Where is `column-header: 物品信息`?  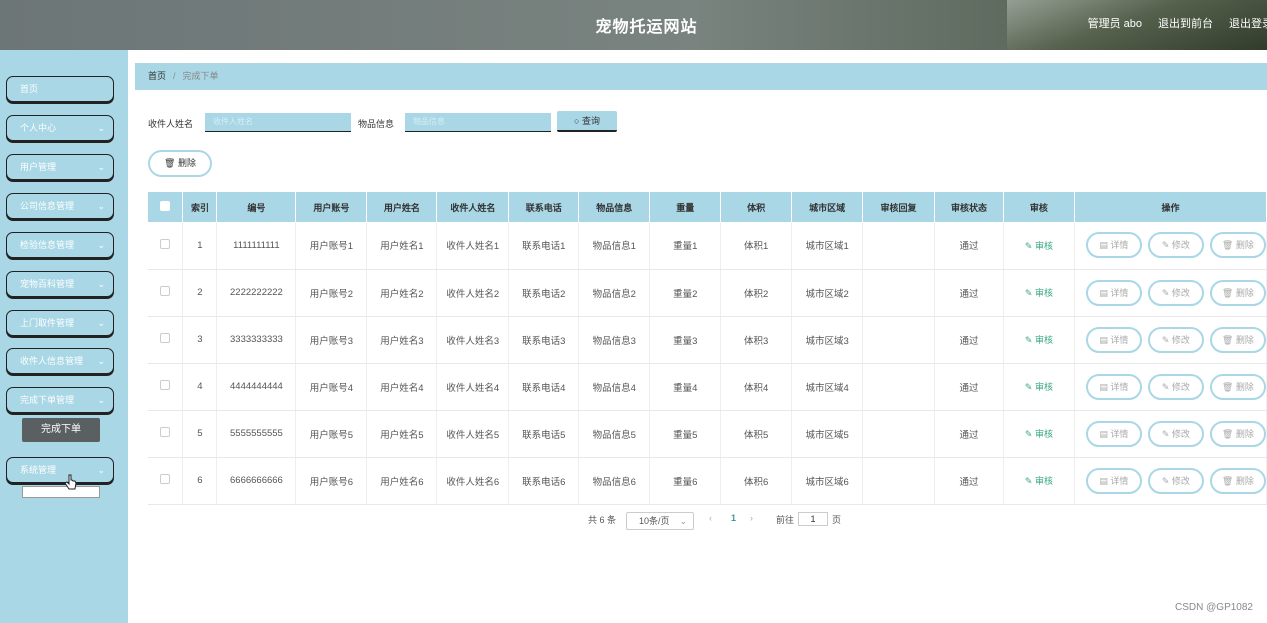 column-header: 物品信息 is located at coordinates (614, 207).